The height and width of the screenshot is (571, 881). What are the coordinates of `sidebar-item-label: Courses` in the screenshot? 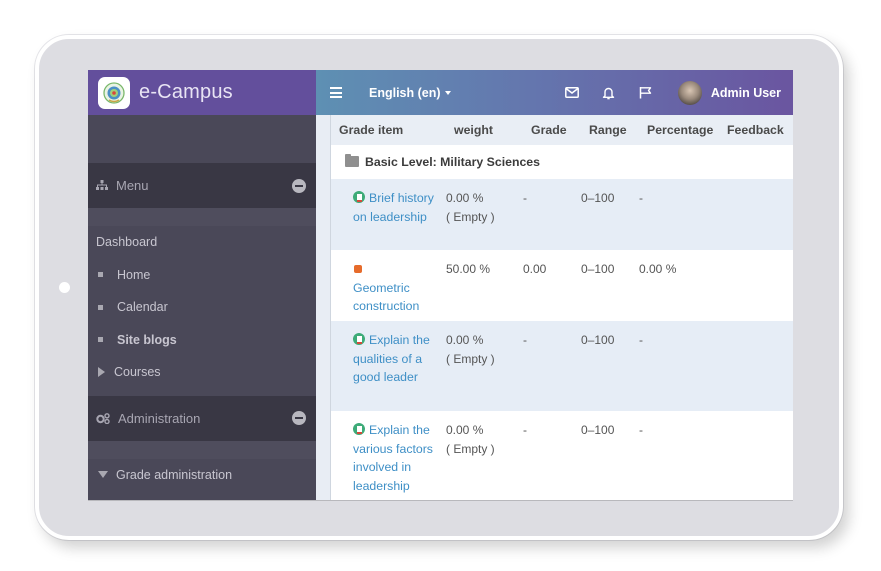 It's located at (137, 372).